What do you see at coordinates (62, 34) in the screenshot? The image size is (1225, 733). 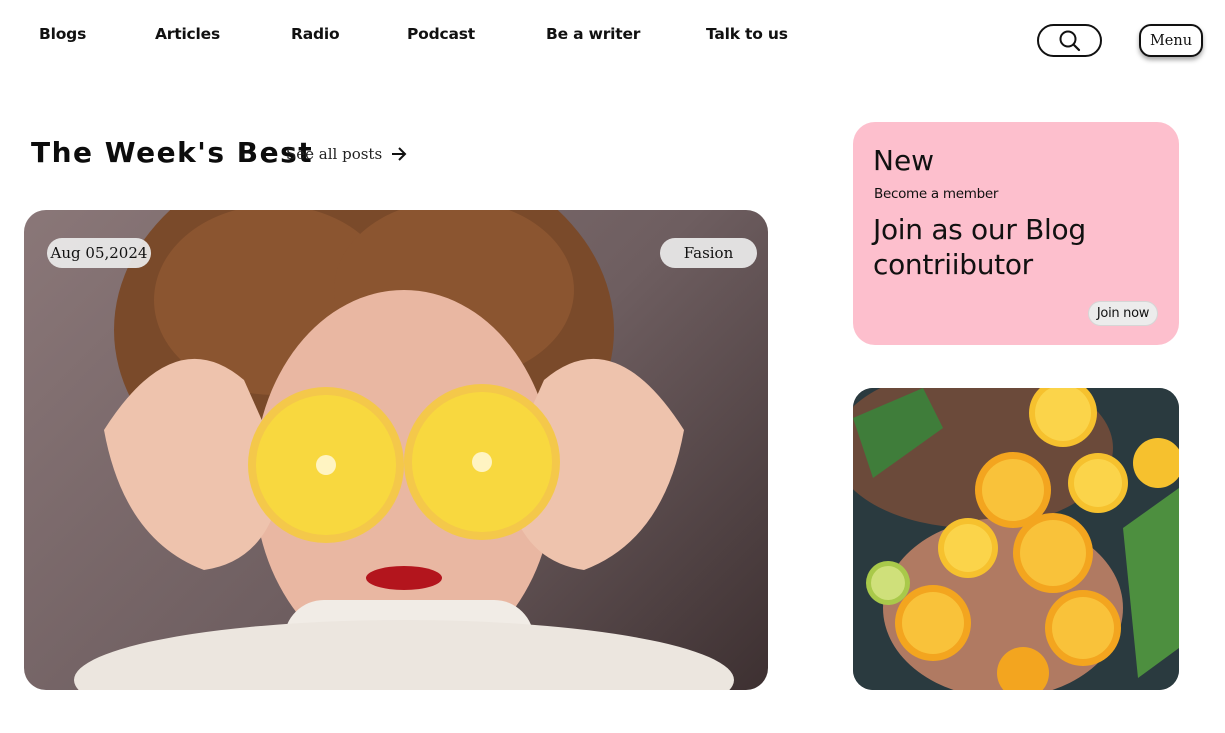 I see `nav-item-blogs: Blogs` at bounding box center [62, 34].